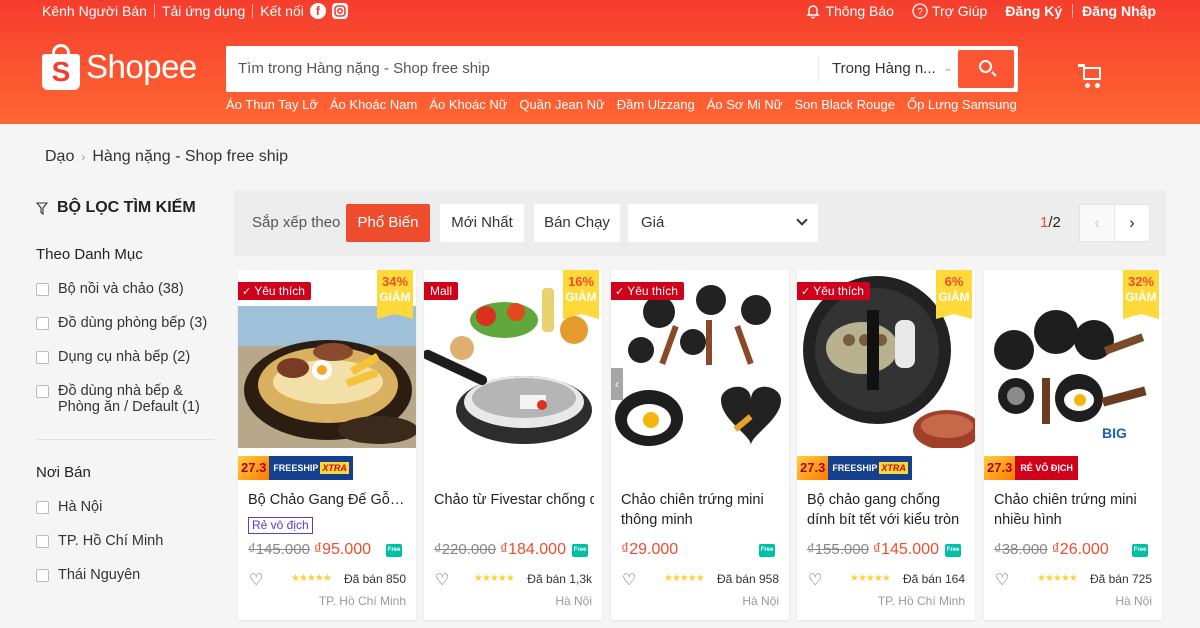 Image resolution: width=1200 pixels, height=628 pixels. Describe the element at coordinates (339, 11) in the screenshot. I see `instagram-icon` at that location.